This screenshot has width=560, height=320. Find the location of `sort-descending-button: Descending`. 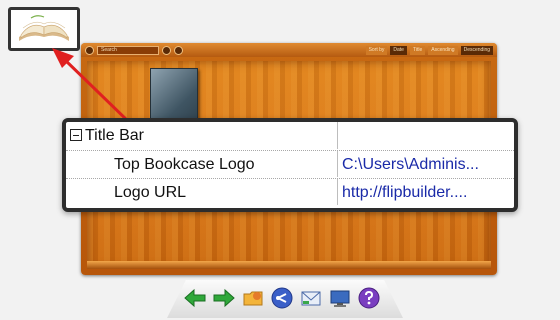

sort-descending-button: Descending is located at coordinates (476, 50).